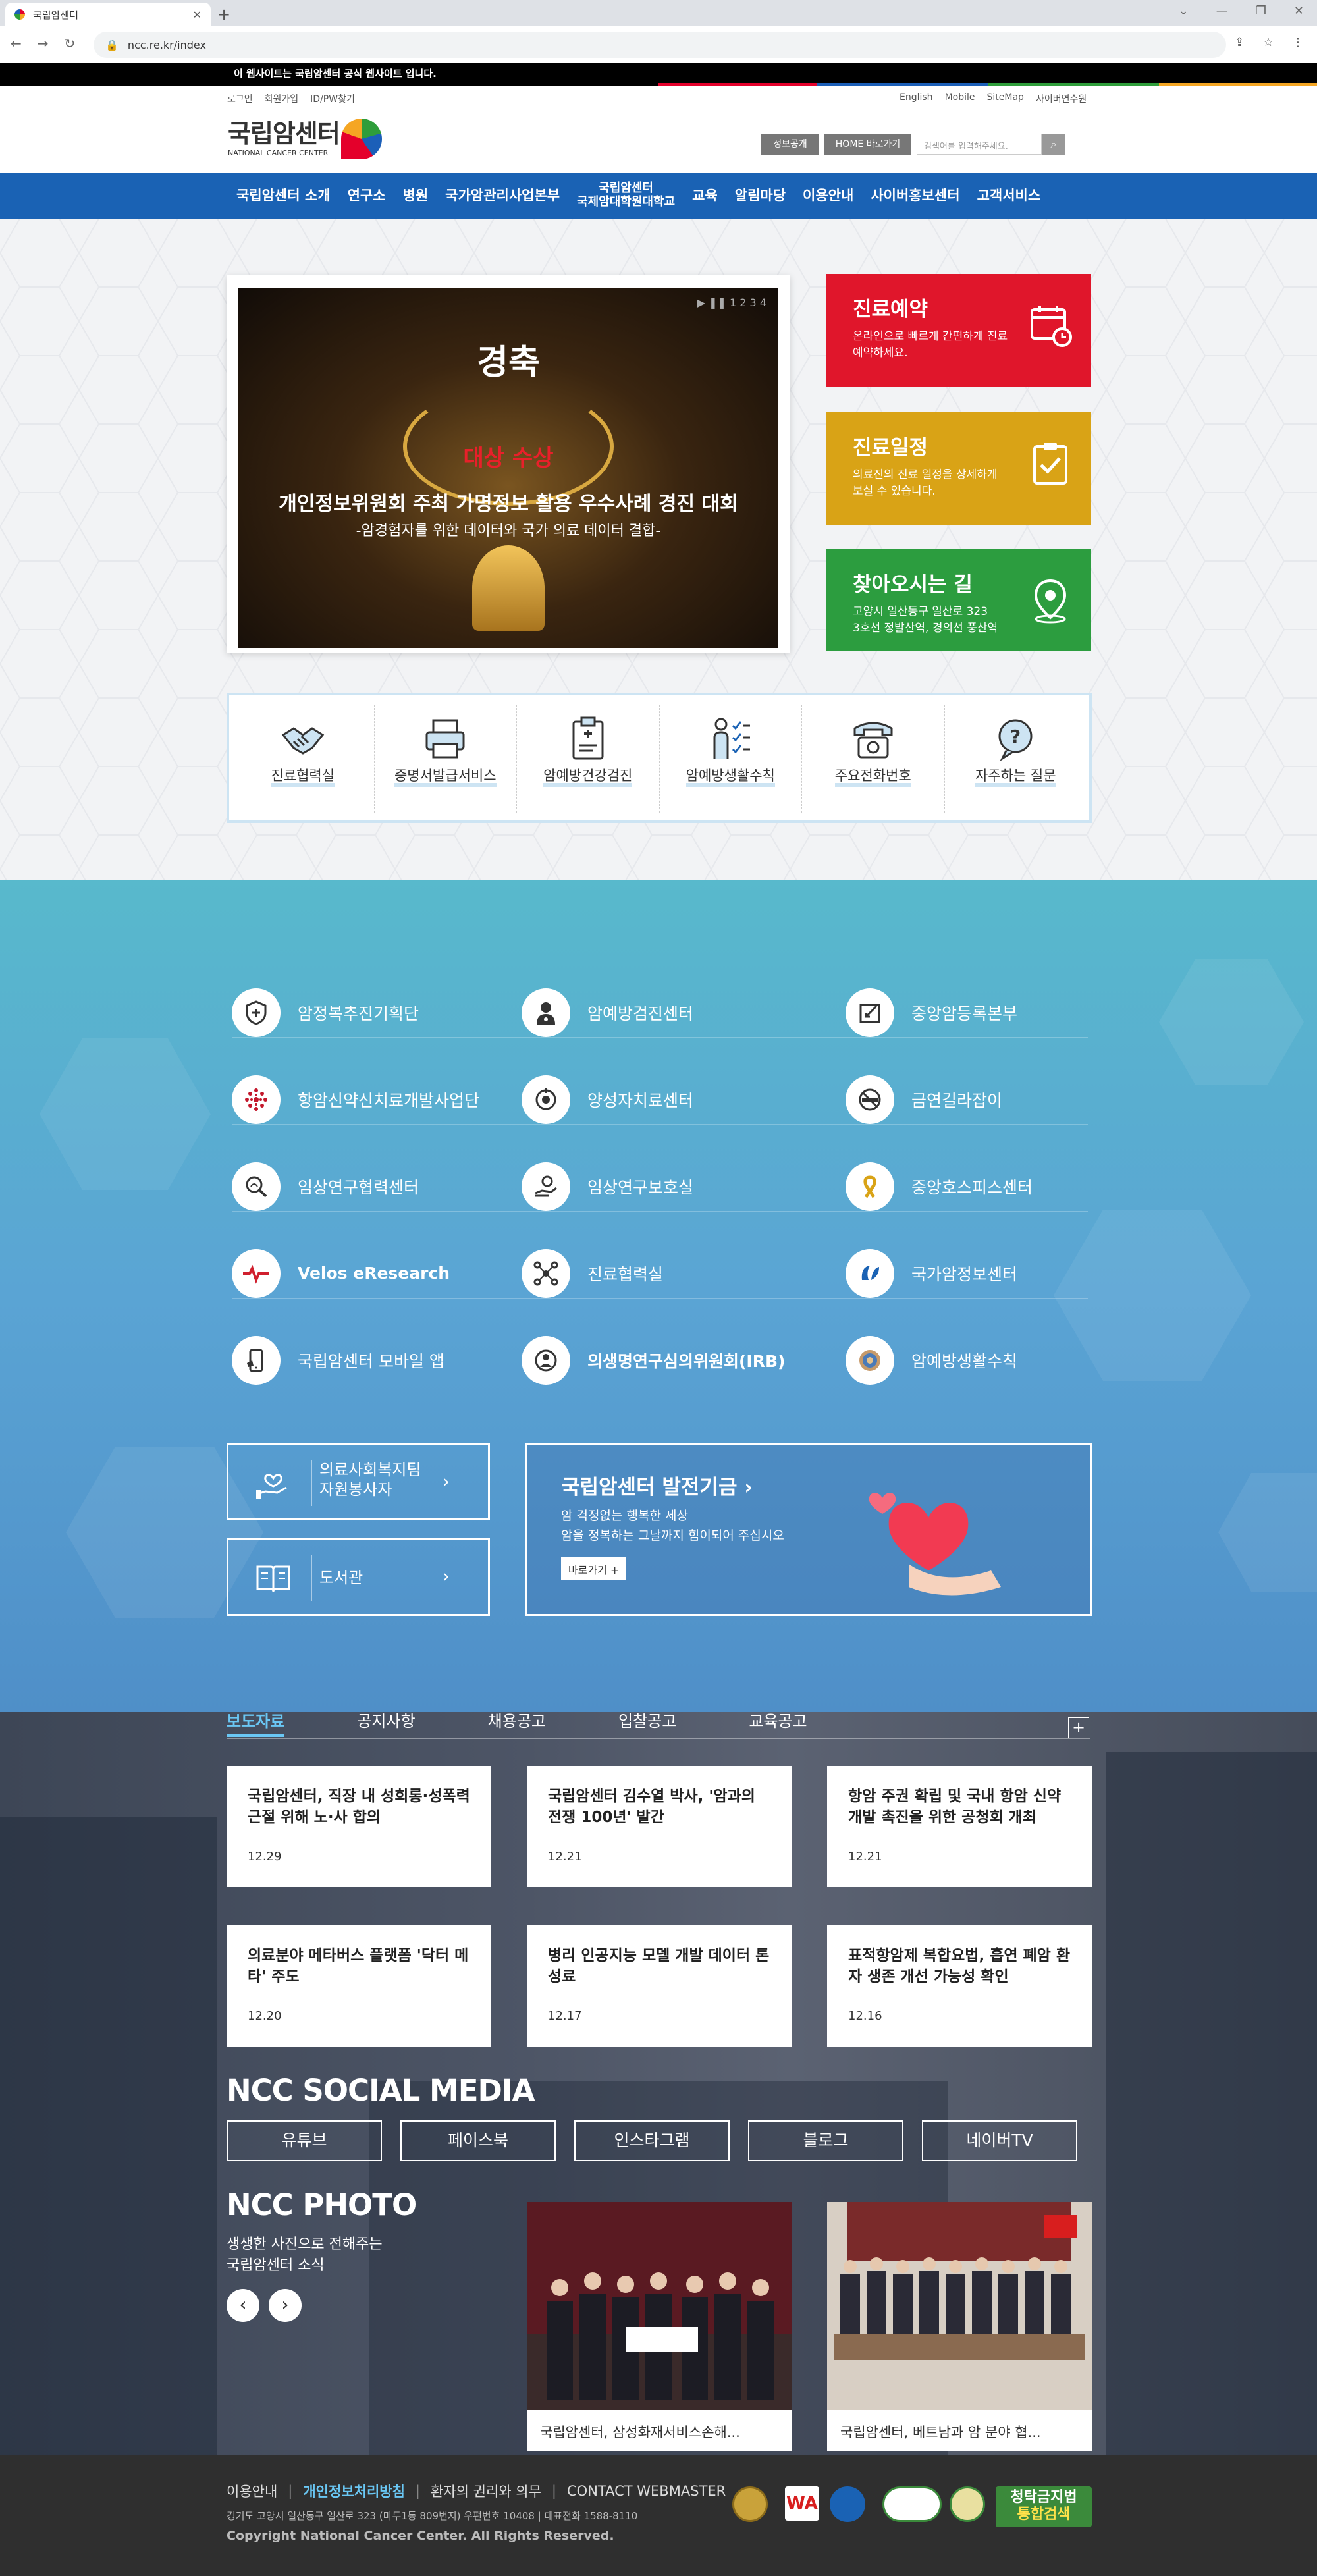  Describe the element at coordinates (750, 2504) in the screenshot. I see `award-badge-icon` at that location.